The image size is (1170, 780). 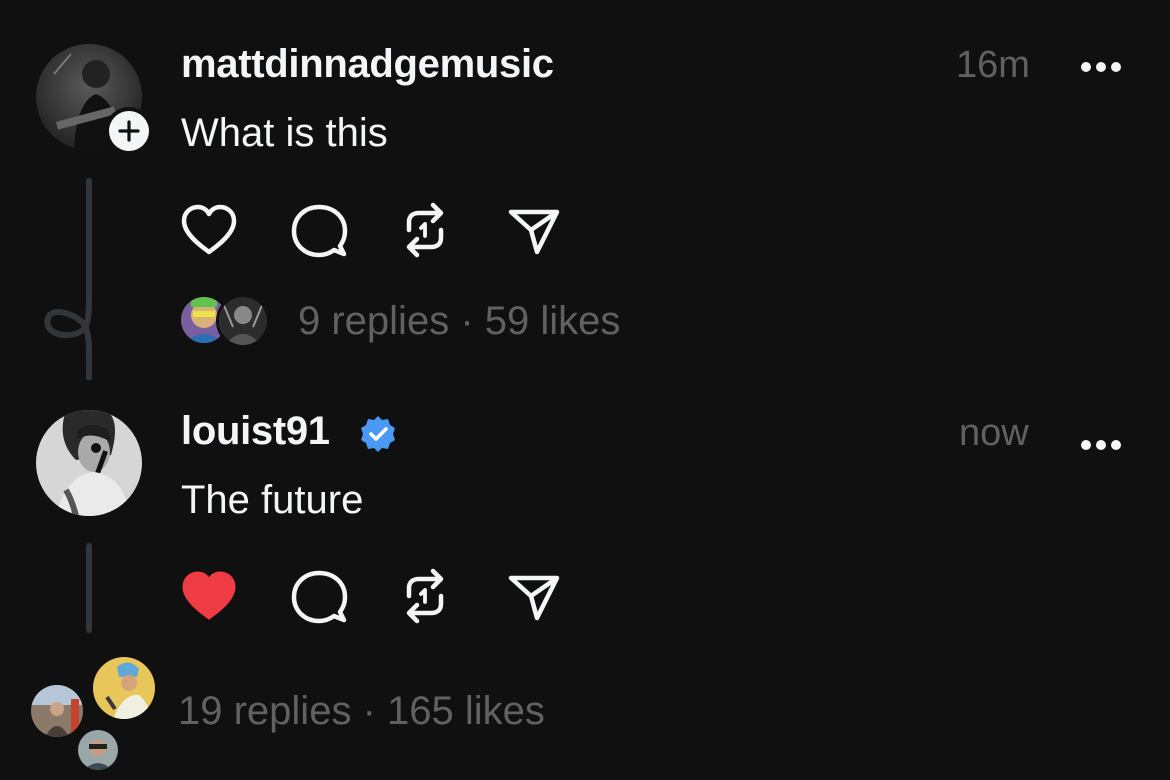 What do you see at coordinates (284, 133) in the screenshot?
I see `post-text: What is this` at bounding box center [284, 133].